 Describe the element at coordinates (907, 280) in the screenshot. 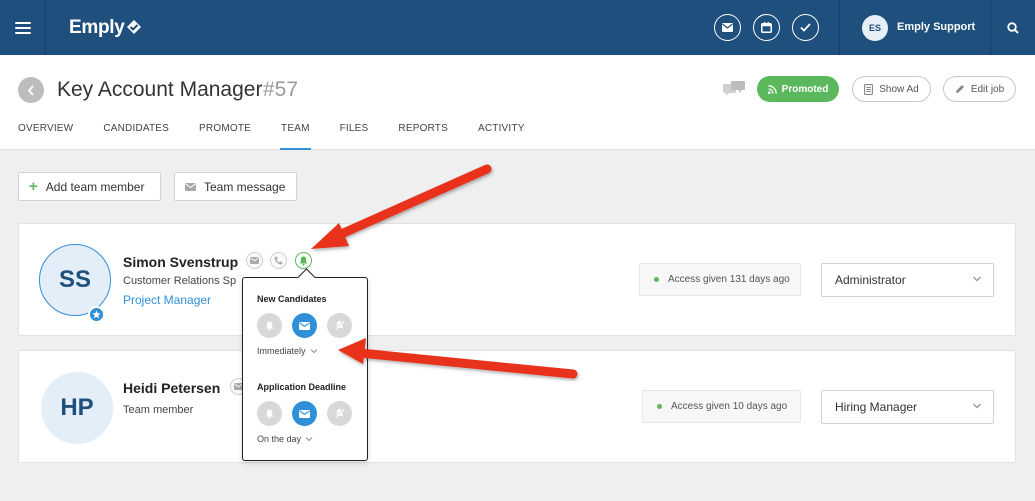

I see `permission-select: Administrator` at that location.